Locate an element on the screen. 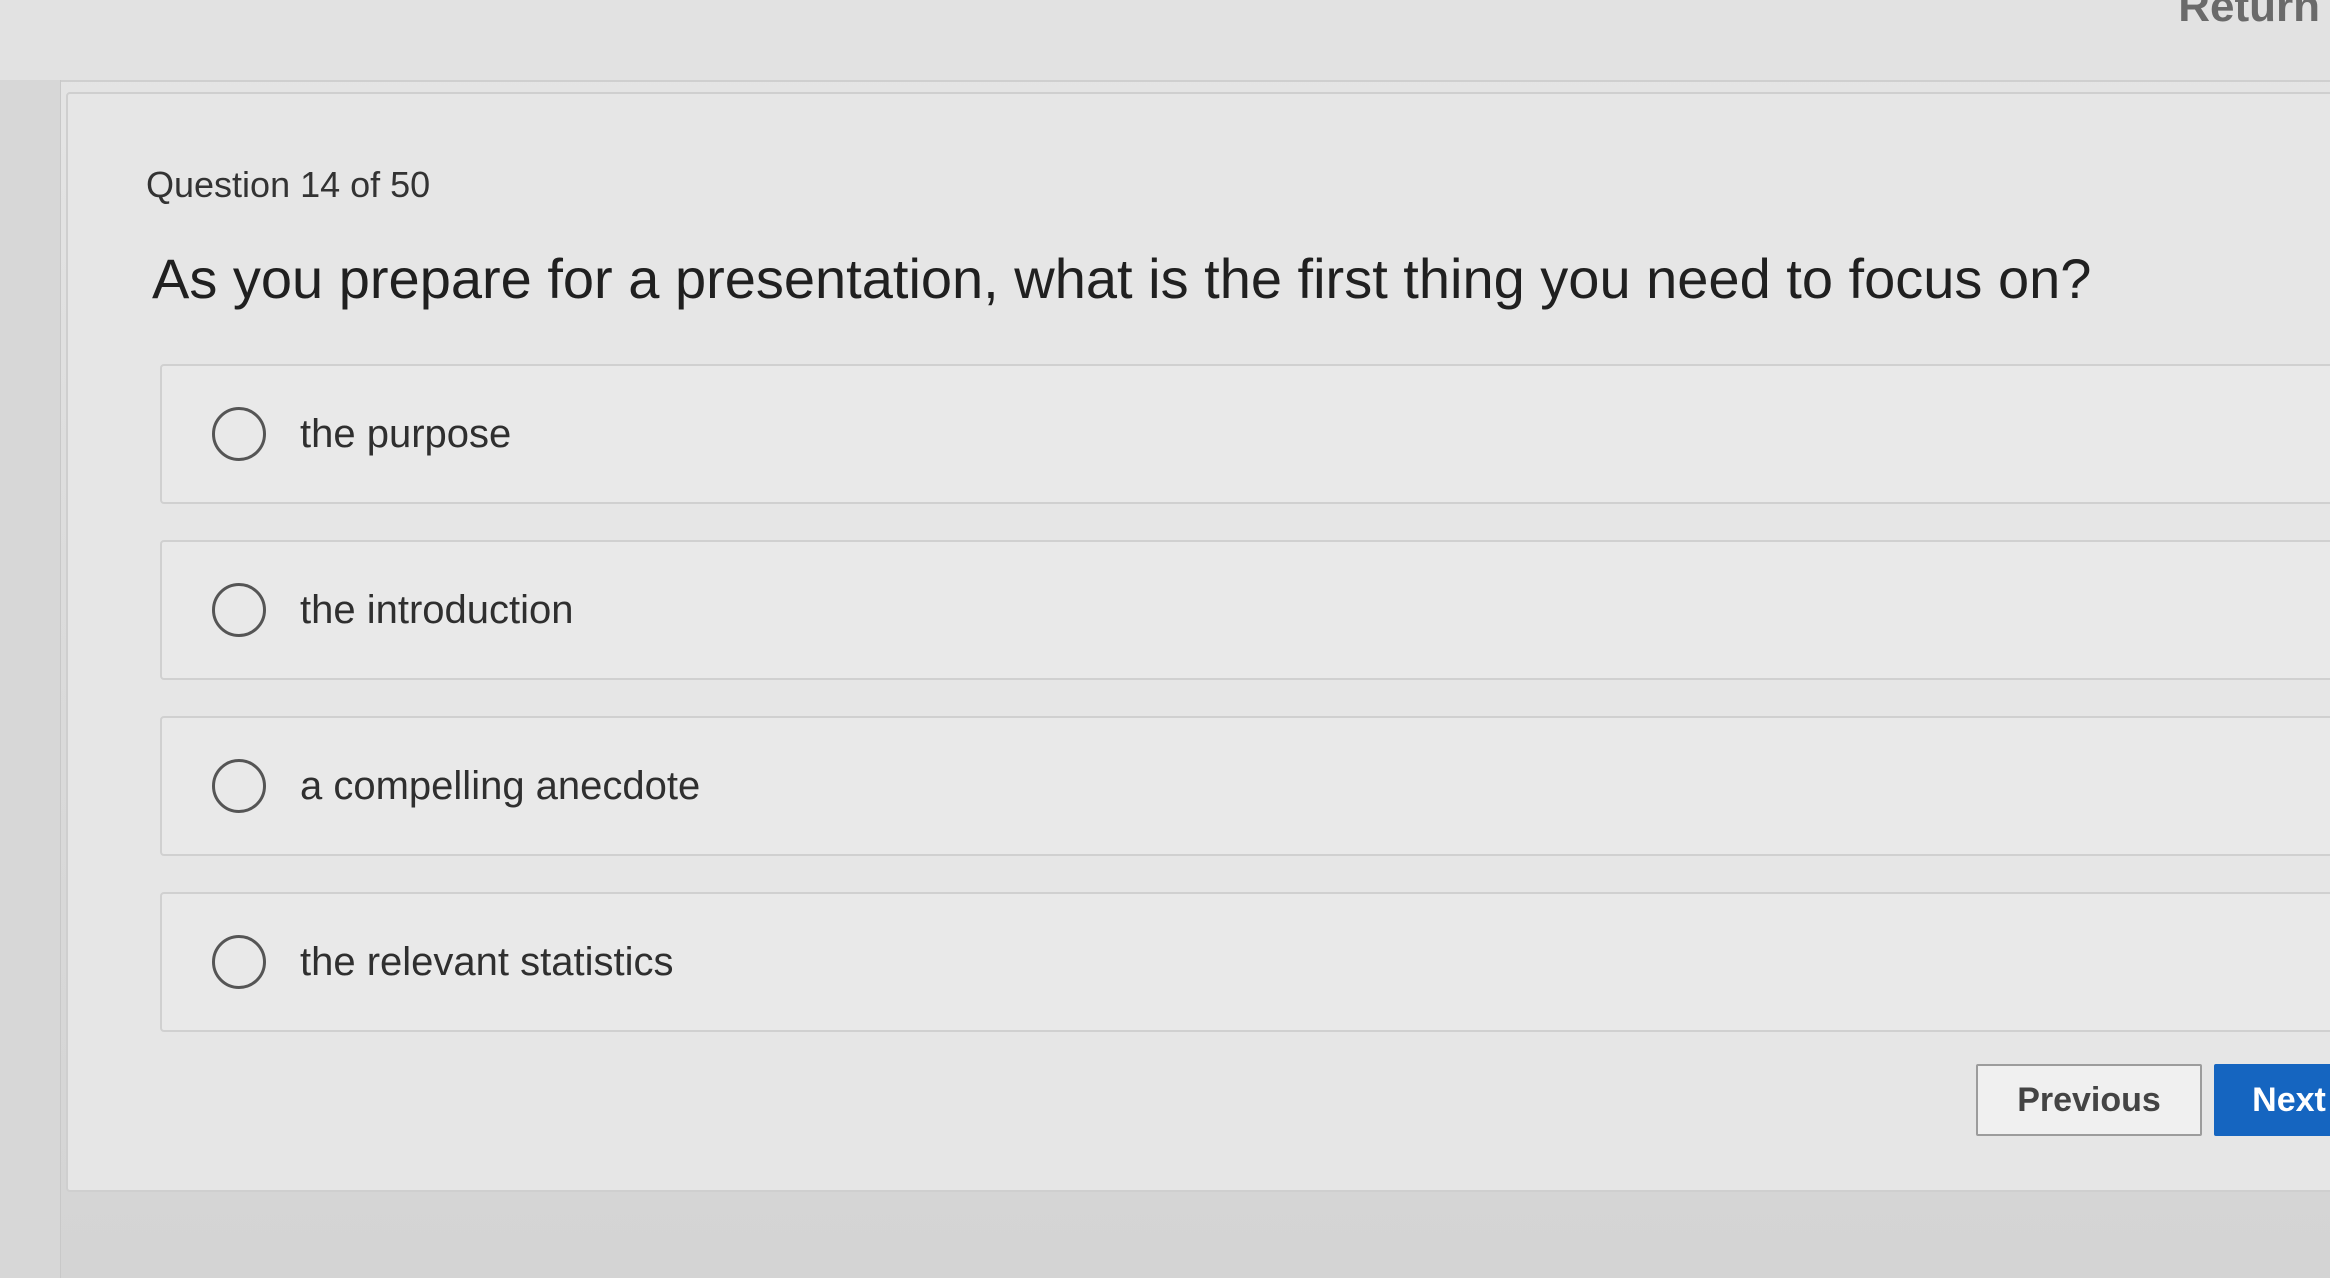  question-counter: Question 14 of 50 is located at coordinates (288, 184).